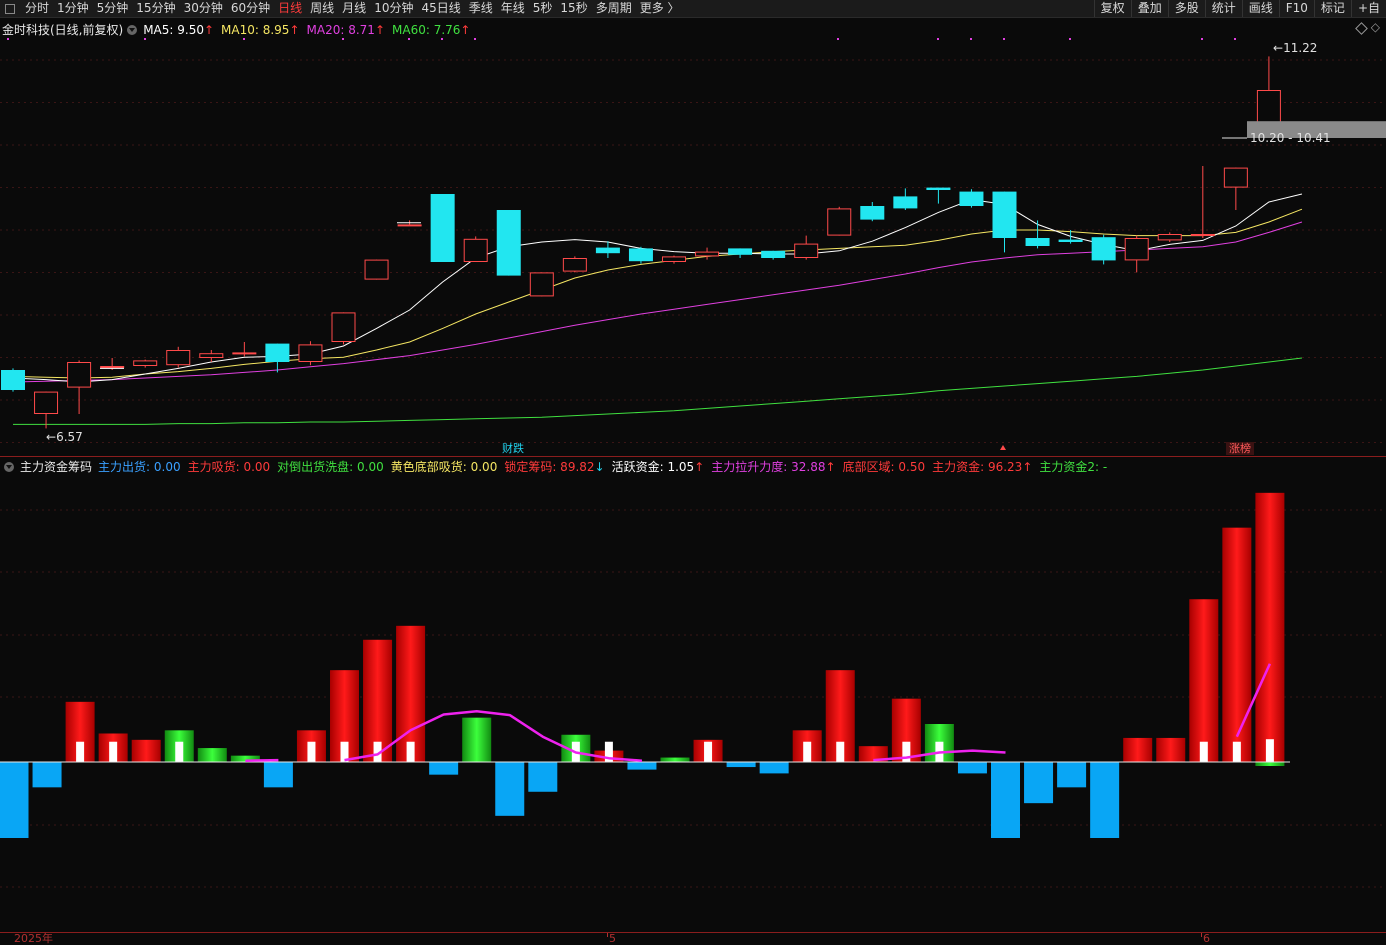 This screenshot has height=945, width=1386. Describe the element at coordinates (543, 8) in the screenshot. I see `tab-period-13: 5秒` at that location.